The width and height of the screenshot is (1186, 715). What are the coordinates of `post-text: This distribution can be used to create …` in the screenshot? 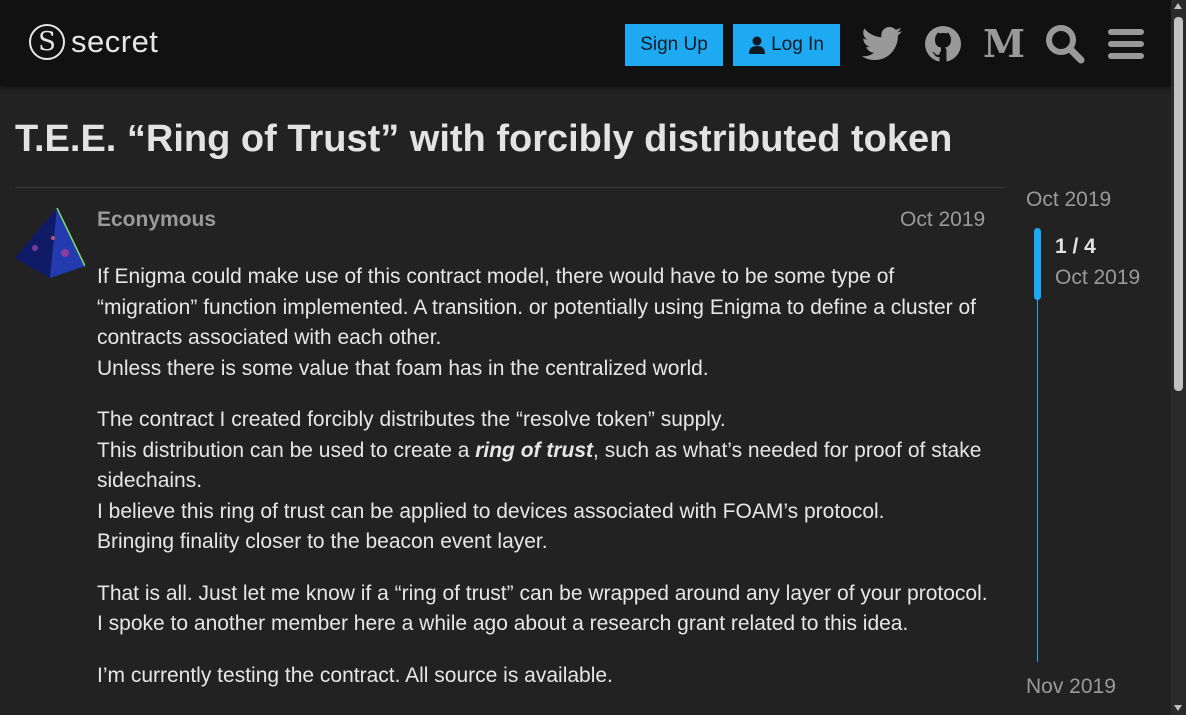 It's located at (286, 450).